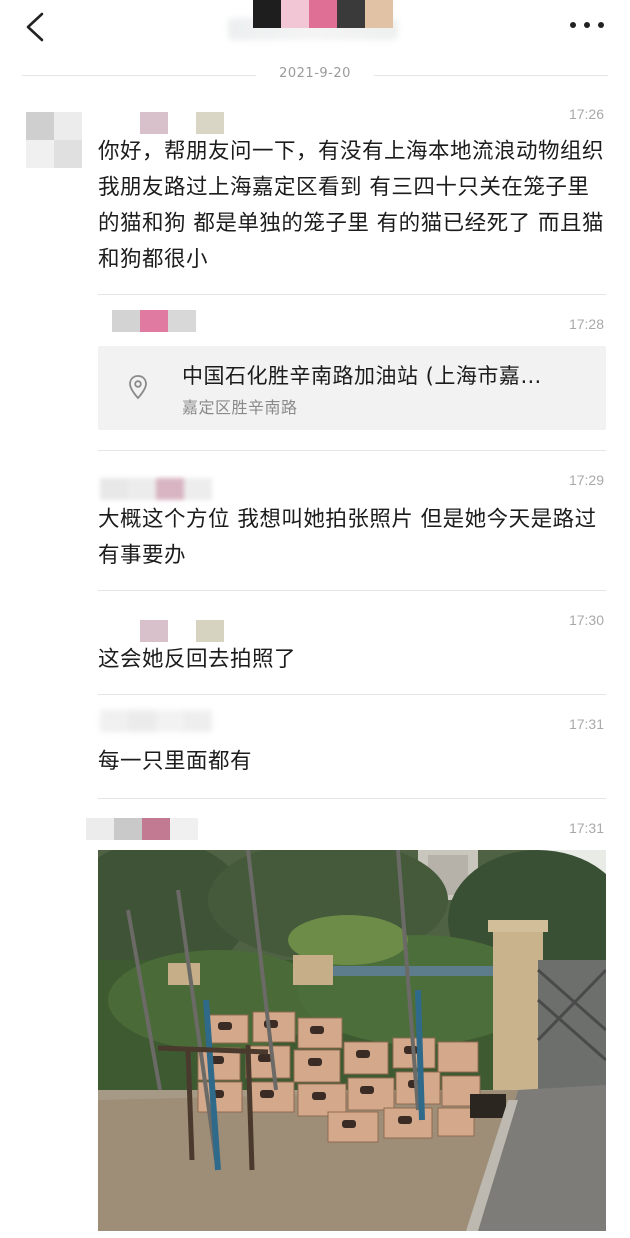 The width and height of the screenshot is (630, 1238). What do you see at coordinates (175, 761) in the screenshot?
I see `message-text: 每一只里面都有` at bounding box center [175, 761].